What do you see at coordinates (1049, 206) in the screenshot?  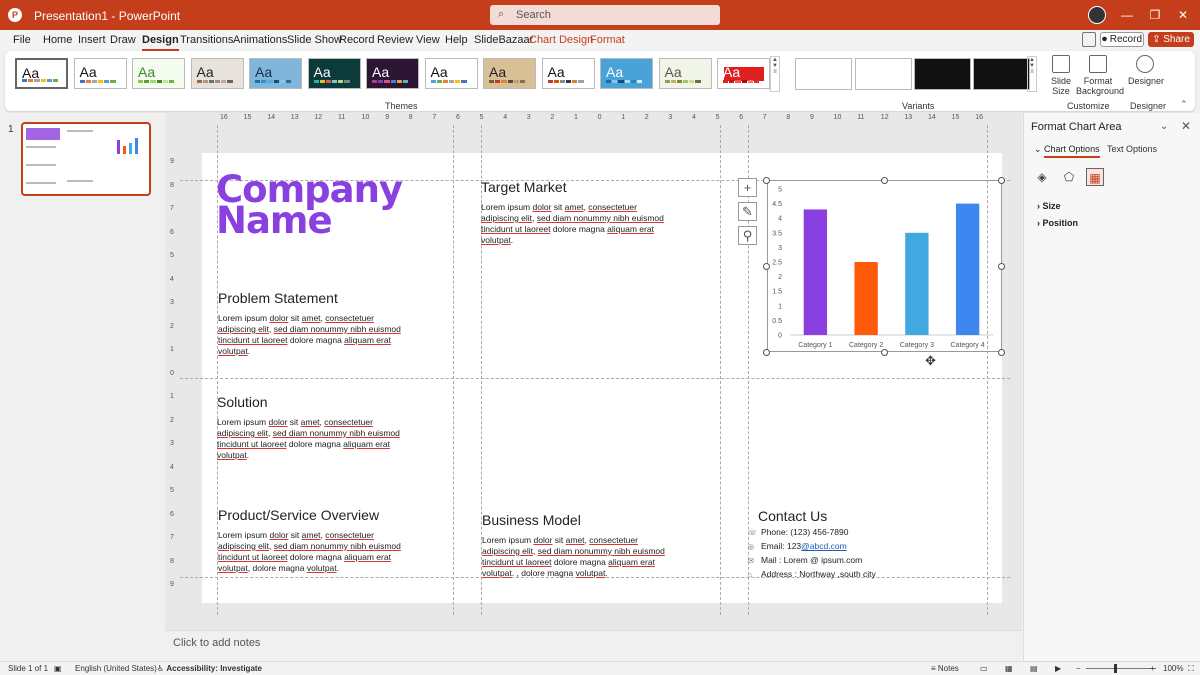 I see `size-section: › Size` at bounding box center [1049, 206].